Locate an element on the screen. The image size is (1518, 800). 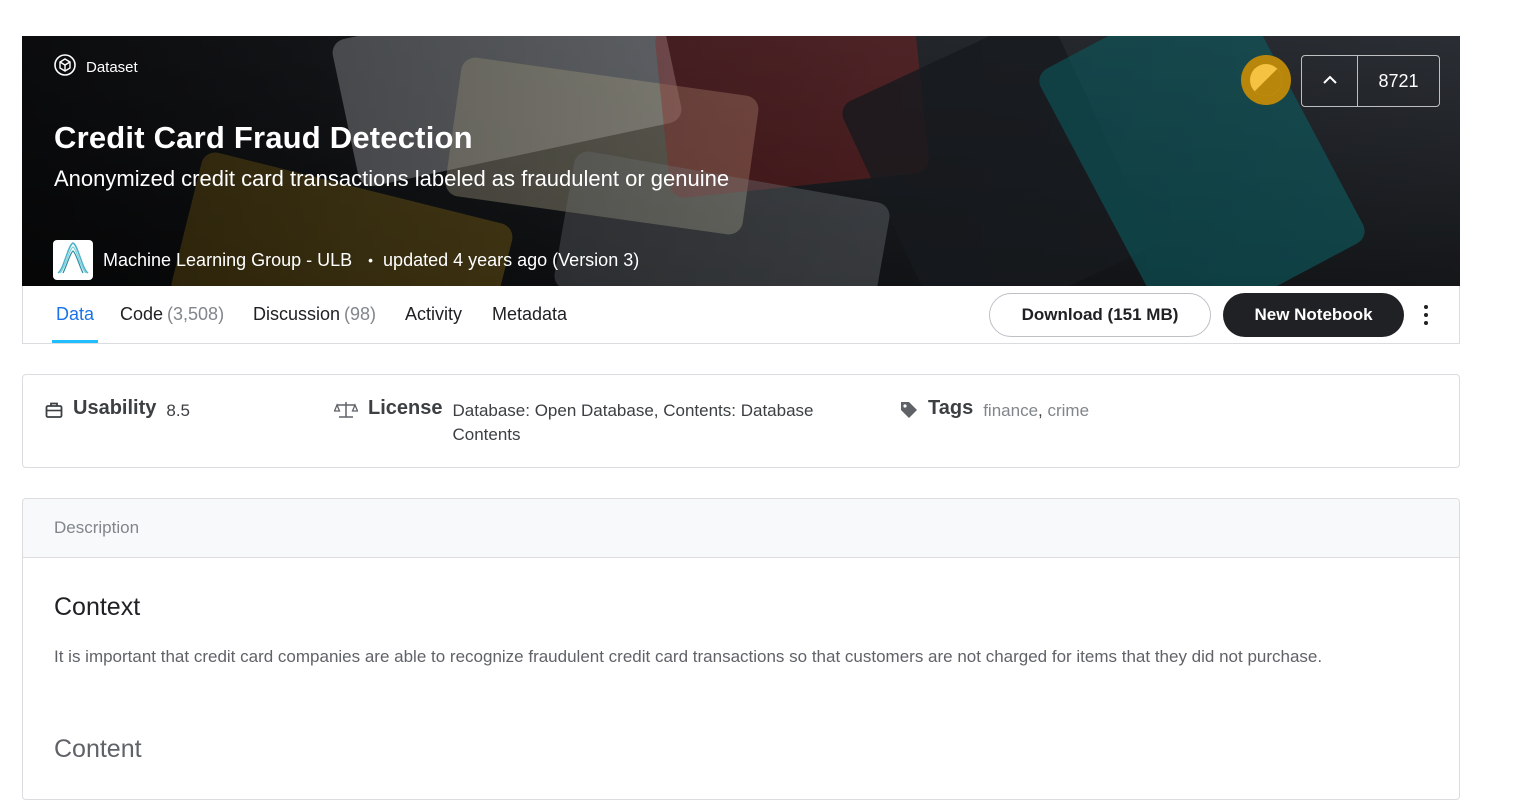
page-title: Credit Card Fraud Detection is located at coordinates (263, 137).